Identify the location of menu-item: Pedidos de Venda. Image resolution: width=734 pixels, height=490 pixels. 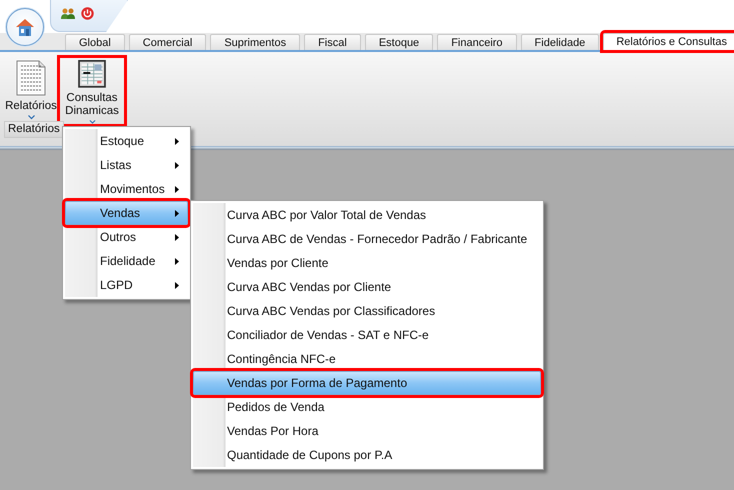
(367, 407).